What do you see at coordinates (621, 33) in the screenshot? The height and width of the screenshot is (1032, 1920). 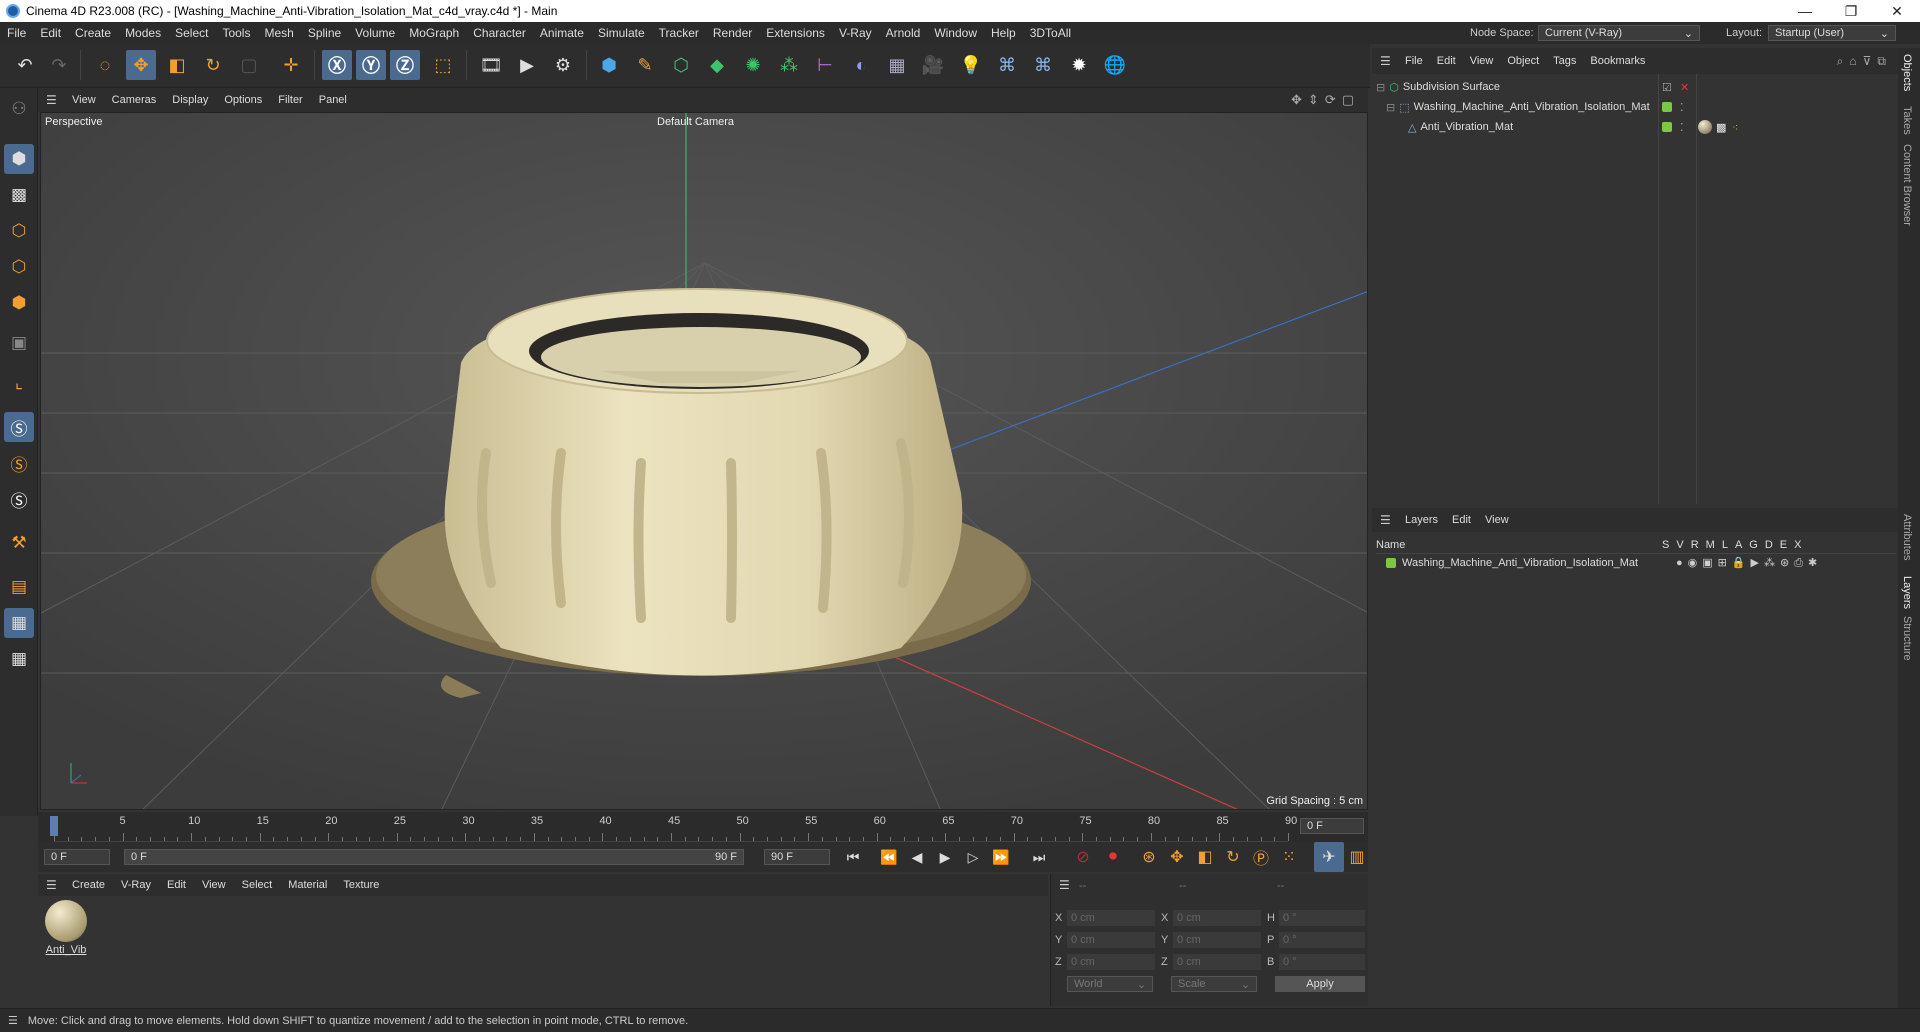 I see `menu-simulate: Simulate` at bounding box center [621, 33].